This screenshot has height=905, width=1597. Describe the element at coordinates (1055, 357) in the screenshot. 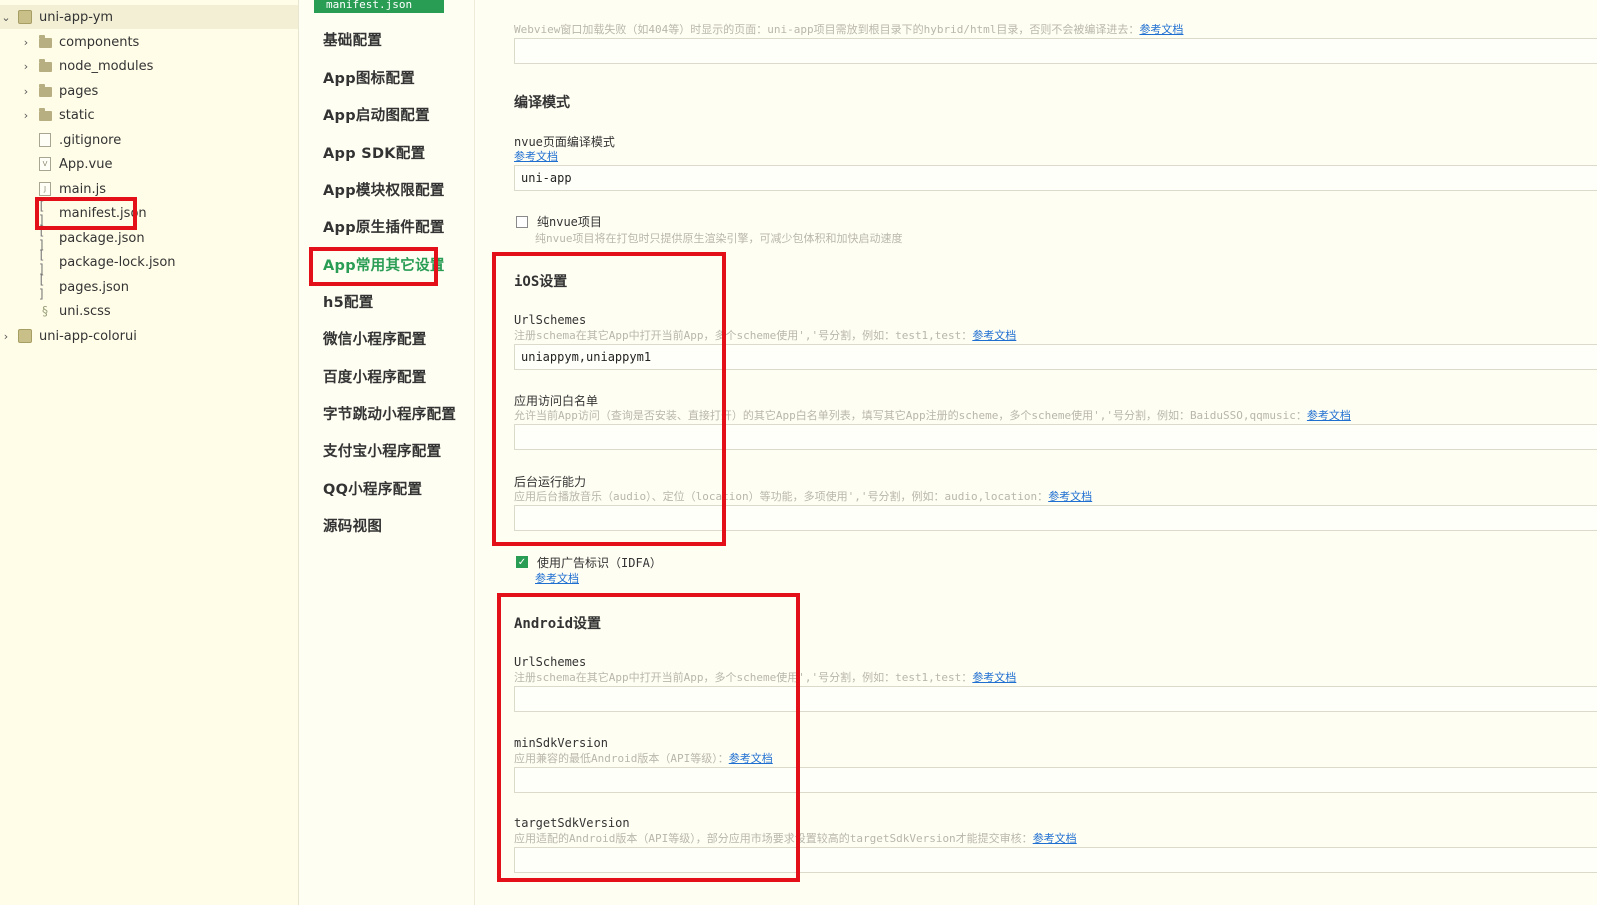

I see `ios-urlschemes-input: uniappym,uniappym1` at that location.